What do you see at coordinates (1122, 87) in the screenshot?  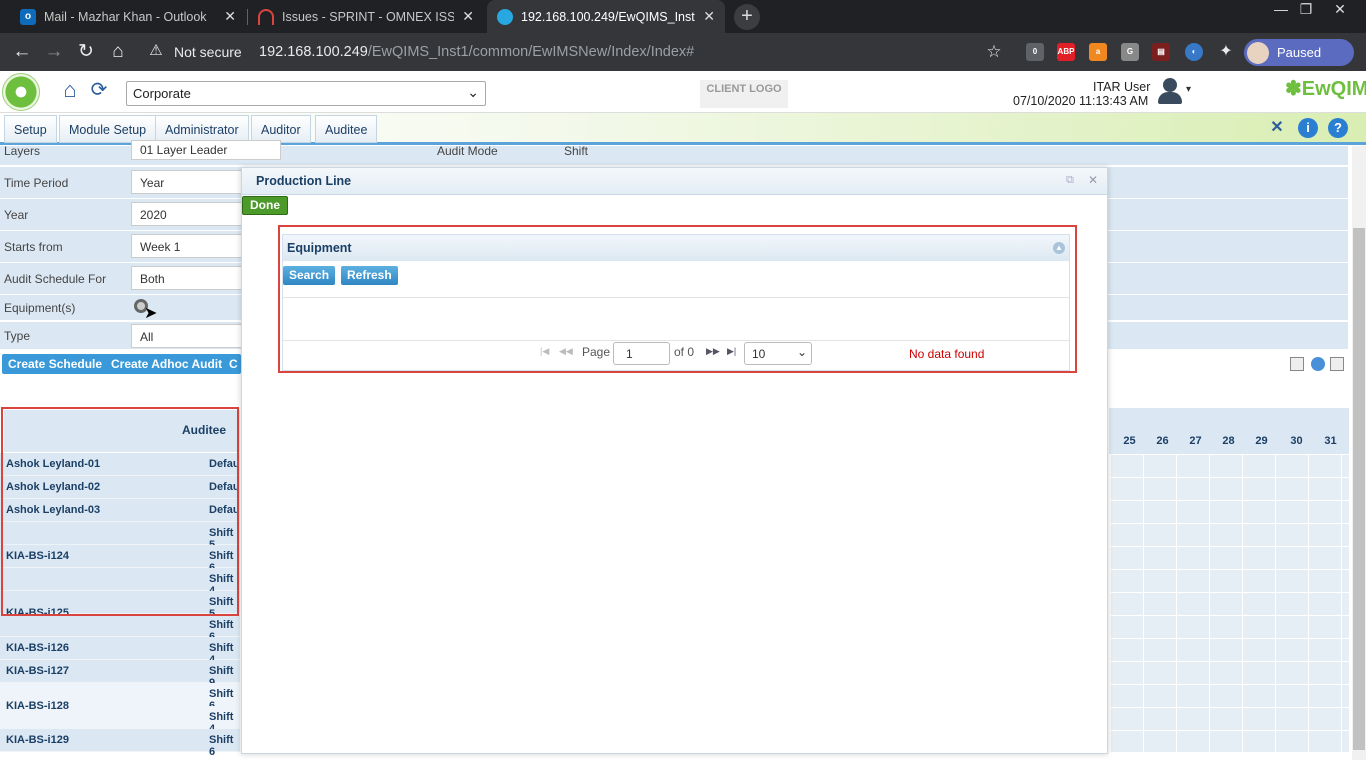 I see `user-name: ITAR User` at bounding box center [1122, 87].